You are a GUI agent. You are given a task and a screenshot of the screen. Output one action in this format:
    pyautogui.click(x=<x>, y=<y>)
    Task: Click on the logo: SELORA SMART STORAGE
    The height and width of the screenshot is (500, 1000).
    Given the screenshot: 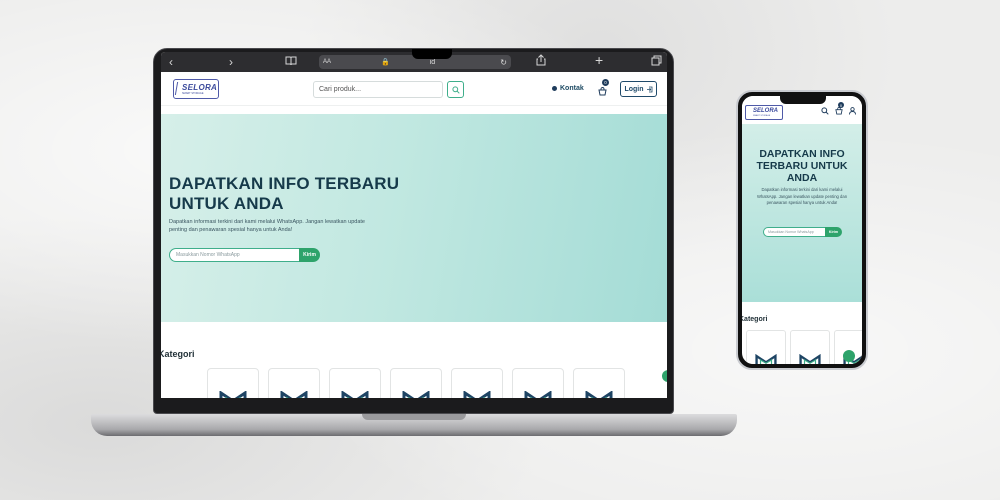 What is the action you would take?
    pyautogui.click(x=196, y=89)
    